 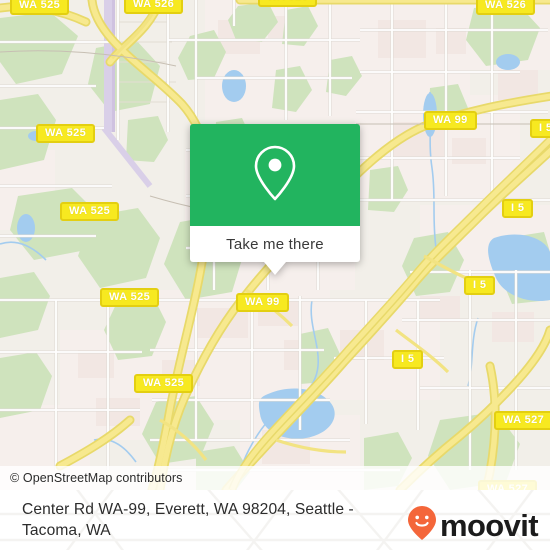 I want to click on location-popup-card: Take me there, so click(x=275, y=199).